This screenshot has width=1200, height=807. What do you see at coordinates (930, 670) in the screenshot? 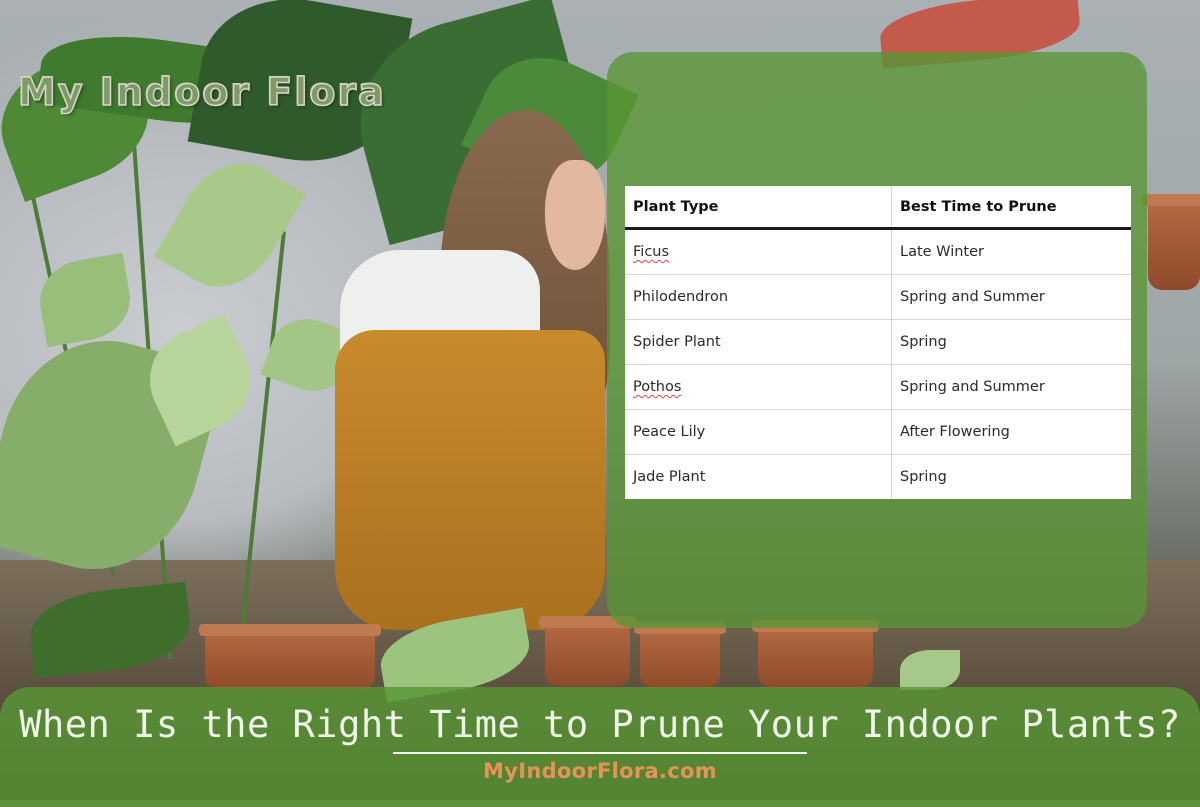
I see `leaf` at bounding box center [930, 670].